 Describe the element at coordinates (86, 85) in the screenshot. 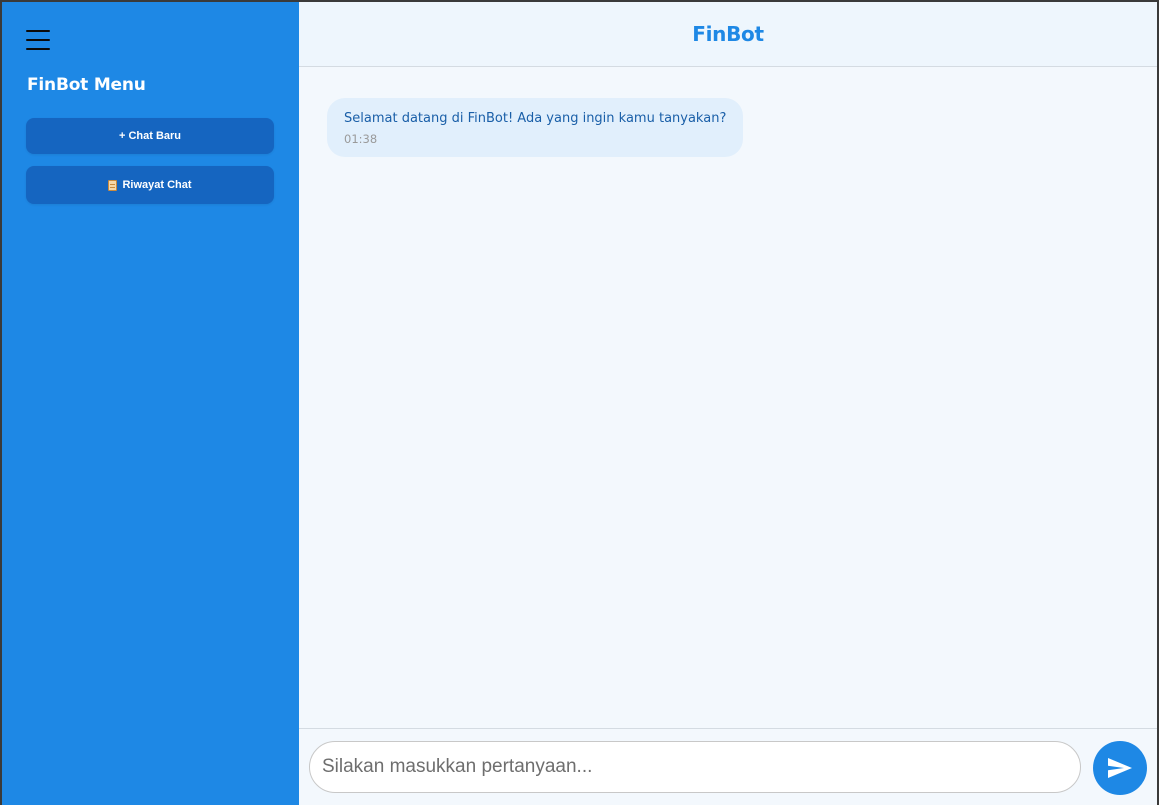

I see `sidebar-title: FinBot Menu` at that location.